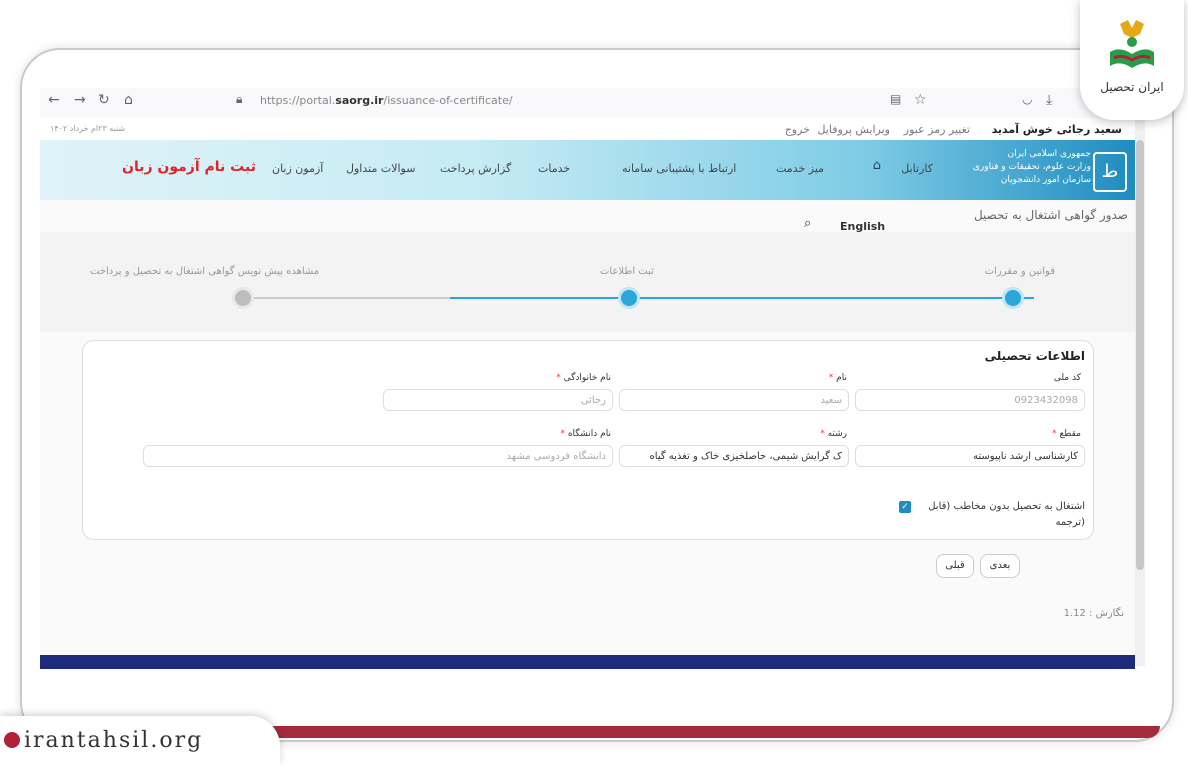 The width and height of the screenshot is (1188, 765). Describe the element at coordinates (1067, 378) in the screenshot. I see `national-code-label: کد ملی` at that location.